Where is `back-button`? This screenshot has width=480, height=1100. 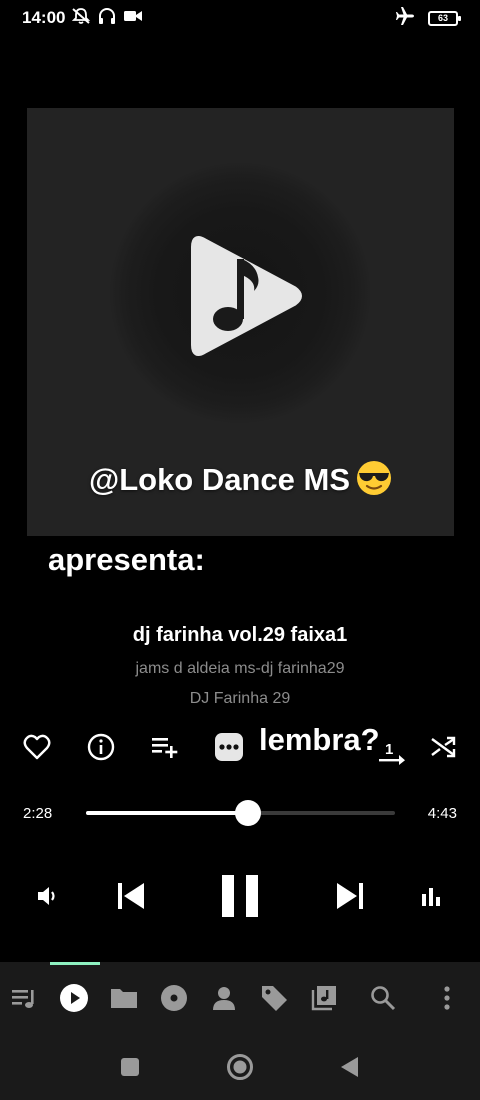
back-button is located at coordinates (349, 1069).